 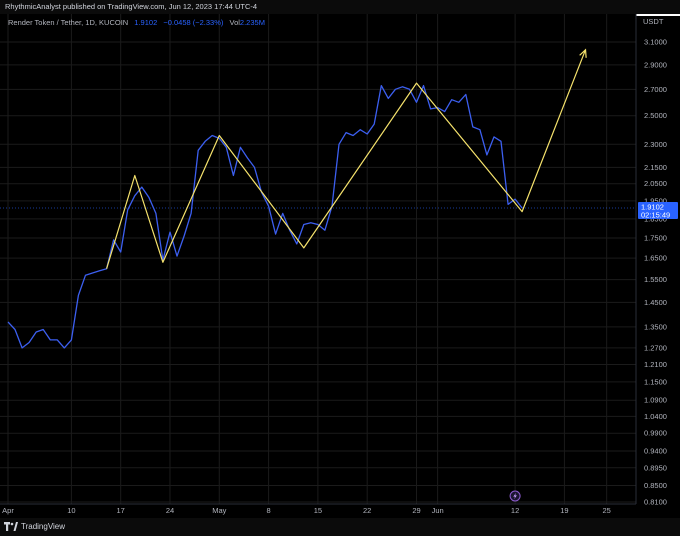 What do you see at coordinates (655, 144) in the screenshot?
I see `y-tick-label: 2.3000` at bounding box center [655, 144].